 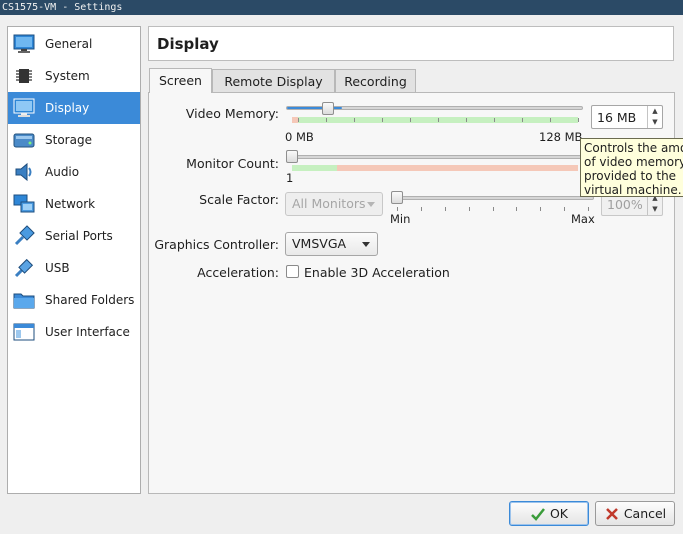 I want to click on graphics-controller-value: VMSVGA, so click(x=319, y=243).